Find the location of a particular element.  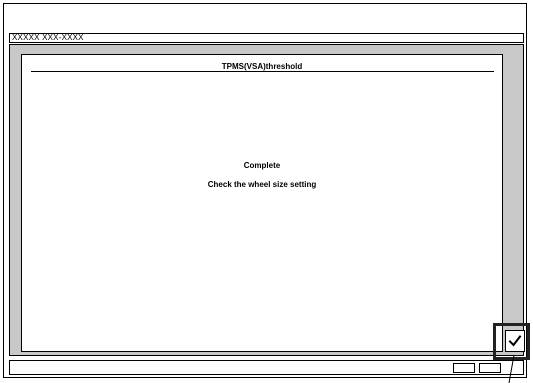

bottom-bar is located at coordinates (266, 367).